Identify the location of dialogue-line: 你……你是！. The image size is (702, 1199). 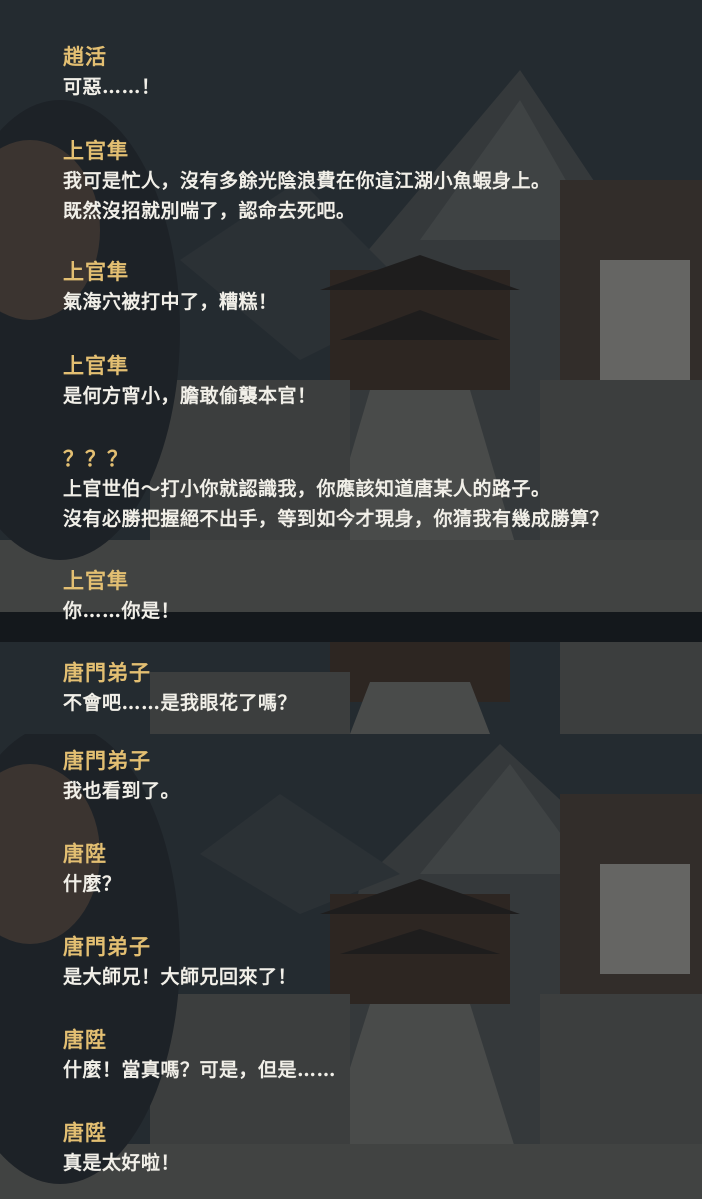
(122, 611).